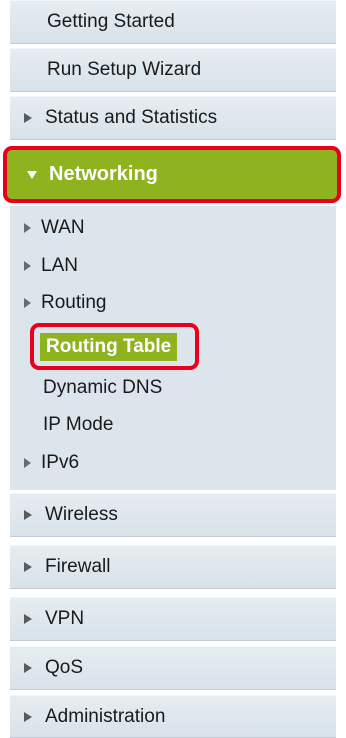 The height and width of the screenshot is (738, 346). What do you see at coordinates (74, 302) in the screenshot?
I see `submenu-item-label: Routing` at bounding box center [74, 302].